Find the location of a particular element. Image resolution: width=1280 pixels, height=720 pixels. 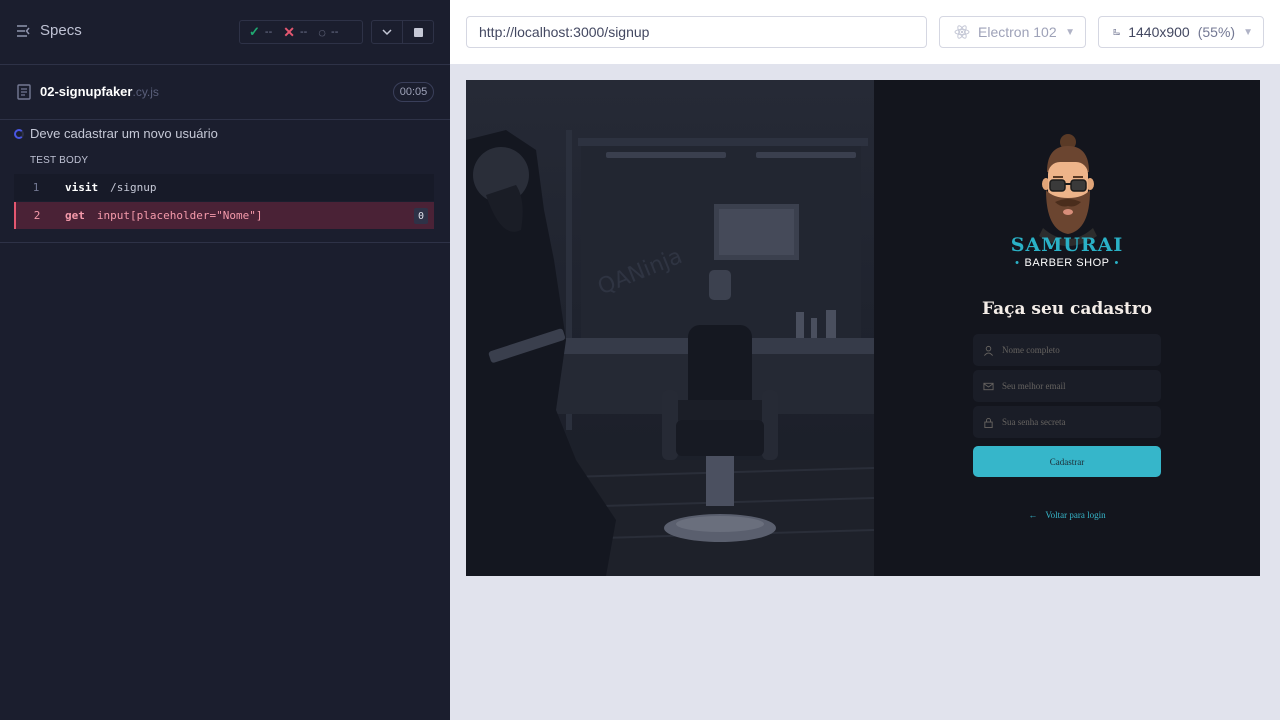

command-row: 1 visit /signup is located at coordinates (224, 187).